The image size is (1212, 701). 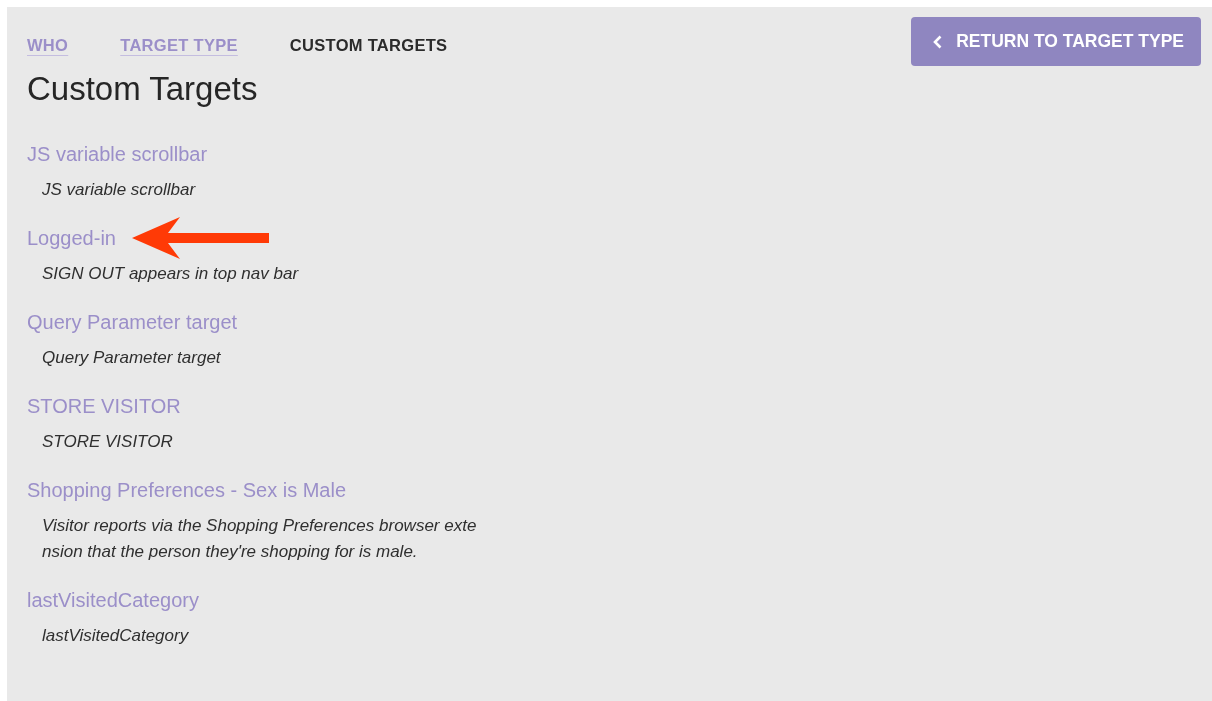 What do you see at coordinates (171, 274) in the screenshot?
I see `target-description: SIGN OUT appears in top nav bar` at bounding box center [171, 274].